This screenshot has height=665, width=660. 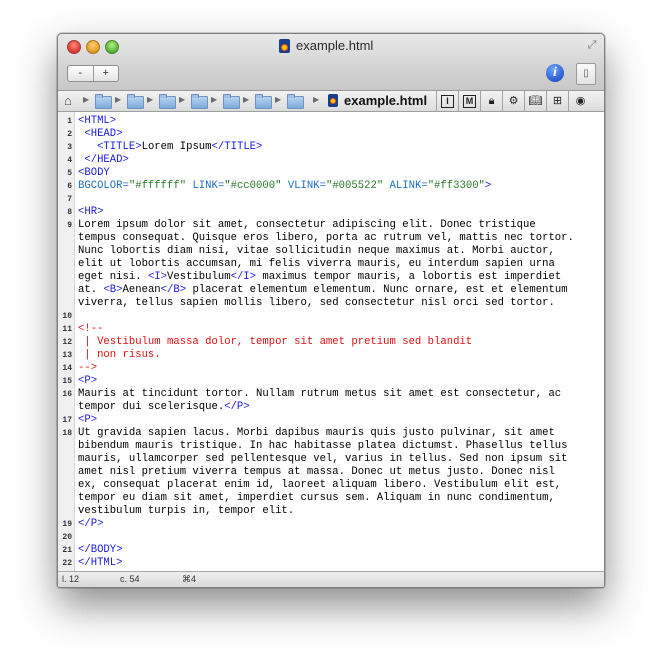 I want to click on code-token: VLINK=, so click(x=306, y=186).